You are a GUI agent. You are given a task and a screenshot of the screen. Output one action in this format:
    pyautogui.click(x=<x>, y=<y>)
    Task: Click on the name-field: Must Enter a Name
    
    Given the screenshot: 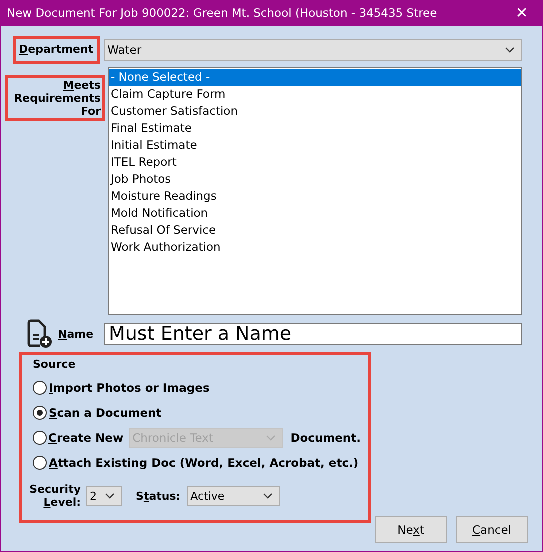 What is the action you would take?
    pyautogui.click(x=313, y=334)
    